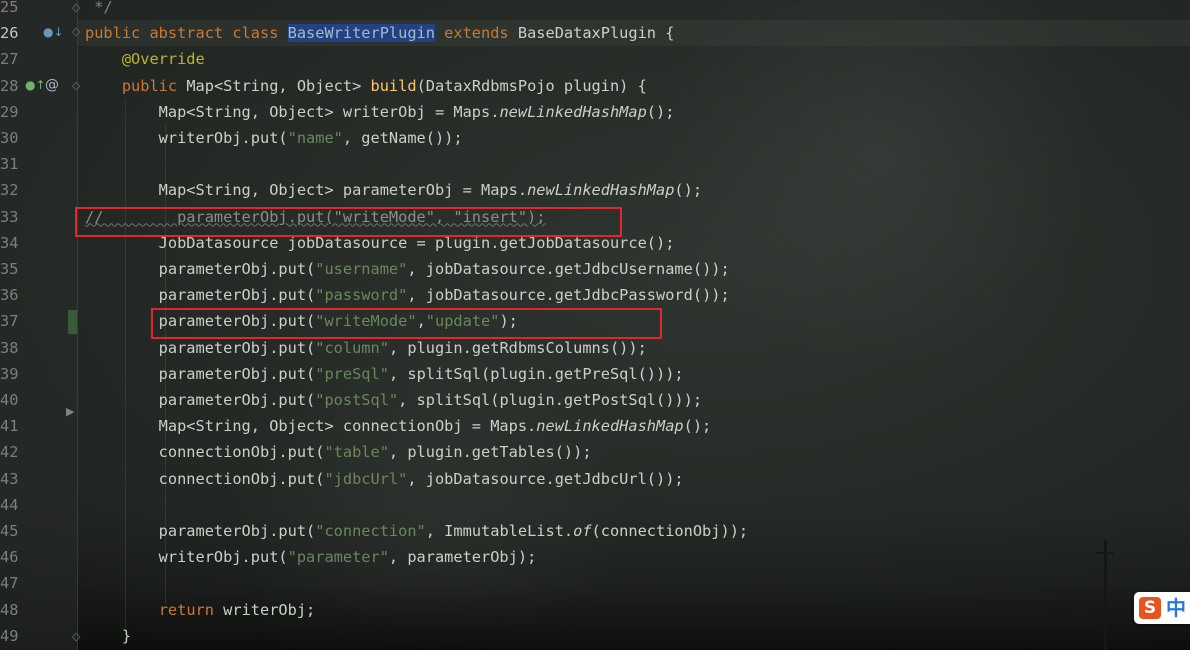  I want to click on code-token: public, so click(154, 85).